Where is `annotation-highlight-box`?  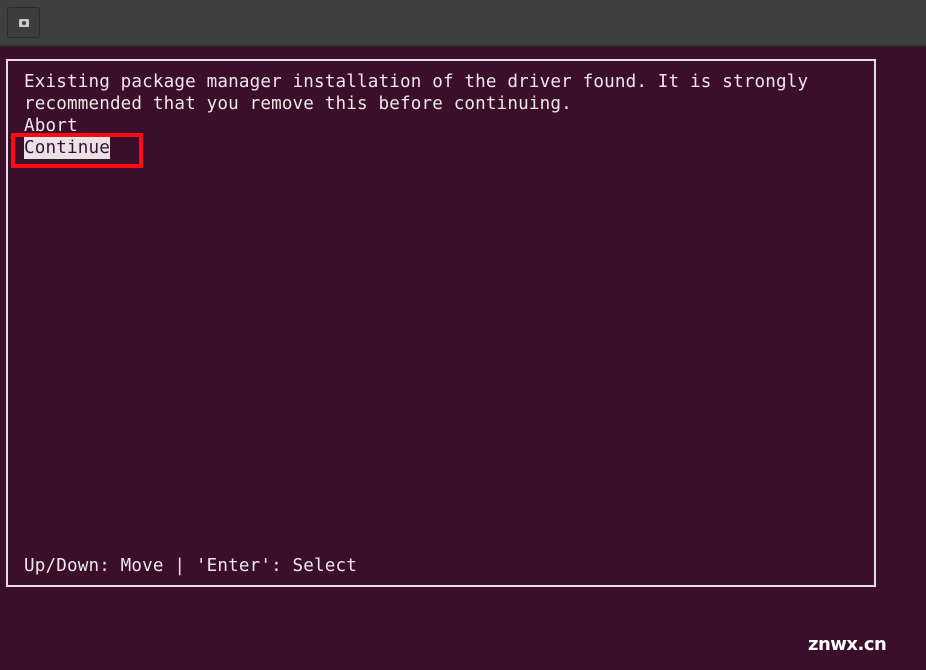
annotation-highlight-box is located at coordinates (77, 150).